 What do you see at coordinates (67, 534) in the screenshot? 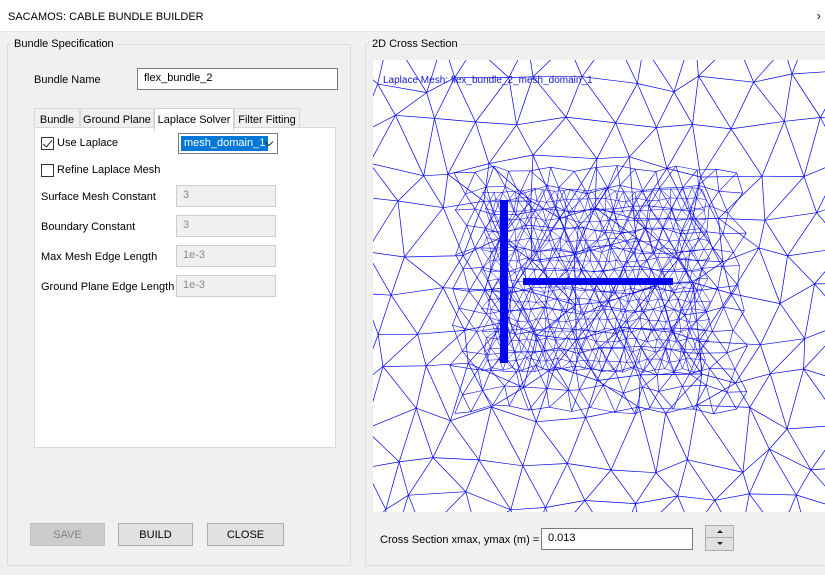
I see `save-button: SAVE` at bounding box center [67, 534].